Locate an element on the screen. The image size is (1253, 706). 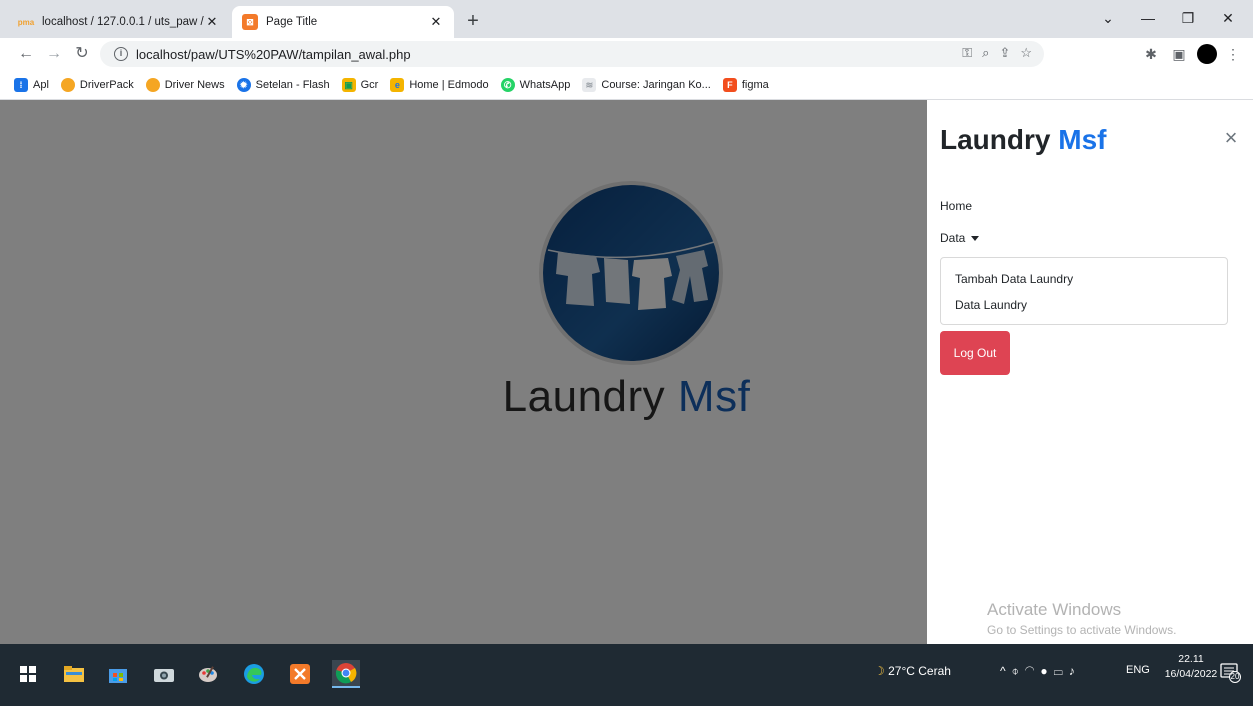
restore-button: ❐ is located at coordinates (1188, 18).